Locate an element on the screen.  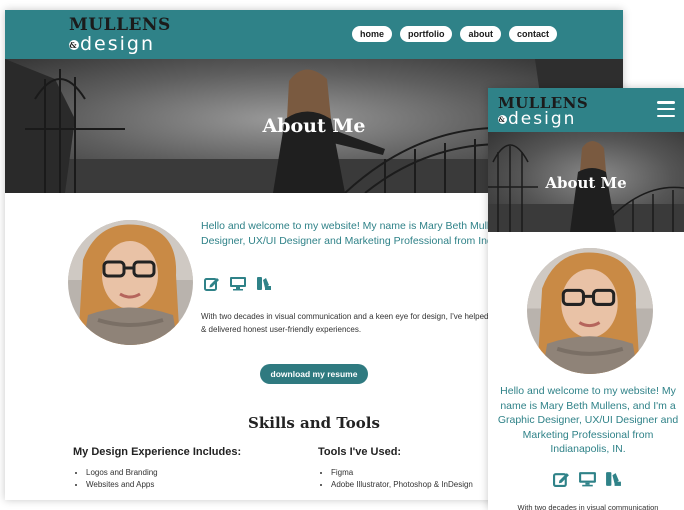
site-logo: MULLENS & design is located at coordinates (120, 35).